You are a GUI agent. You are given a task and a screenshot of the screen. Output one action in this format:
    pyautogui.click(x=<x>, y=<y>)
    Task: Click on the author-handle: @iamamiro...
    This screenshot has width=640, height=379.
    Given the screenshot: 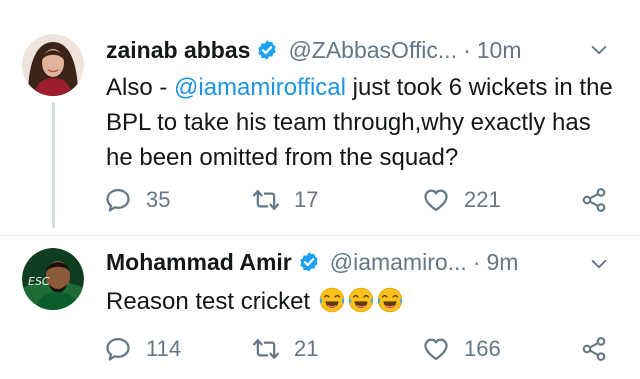 What is the action you would take?
    pyautogui.click(x=398, y=262)
    